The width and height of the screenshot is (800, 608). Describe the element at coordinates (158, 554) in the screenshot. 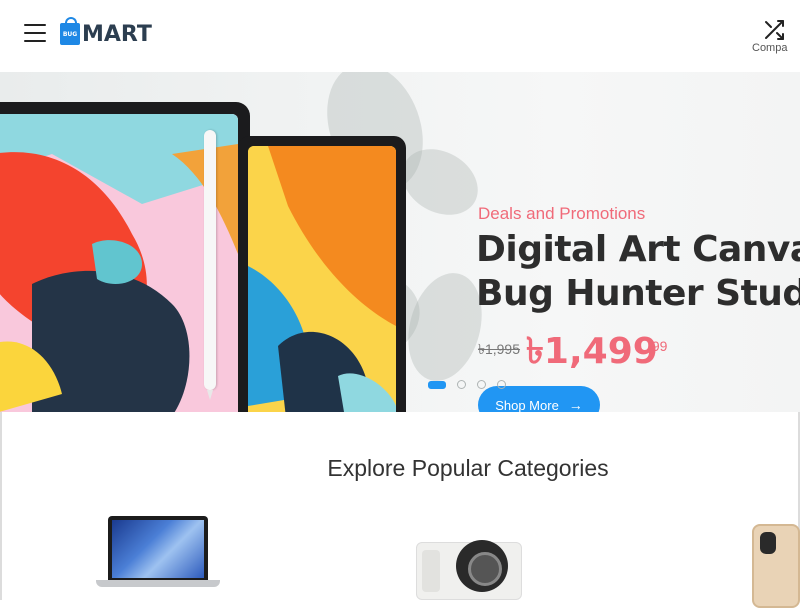

I see `category-laptop` at that location.